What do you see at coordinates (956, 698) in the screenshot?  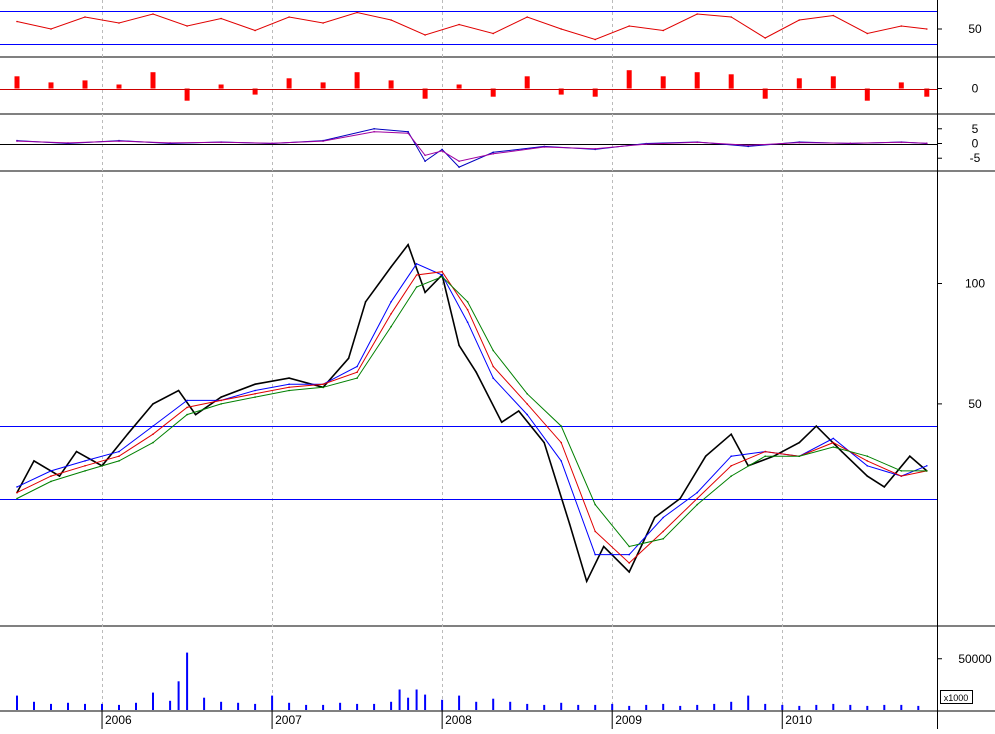 I see `volume-multiplier-label: x1000` at bounding box center [956, 698].